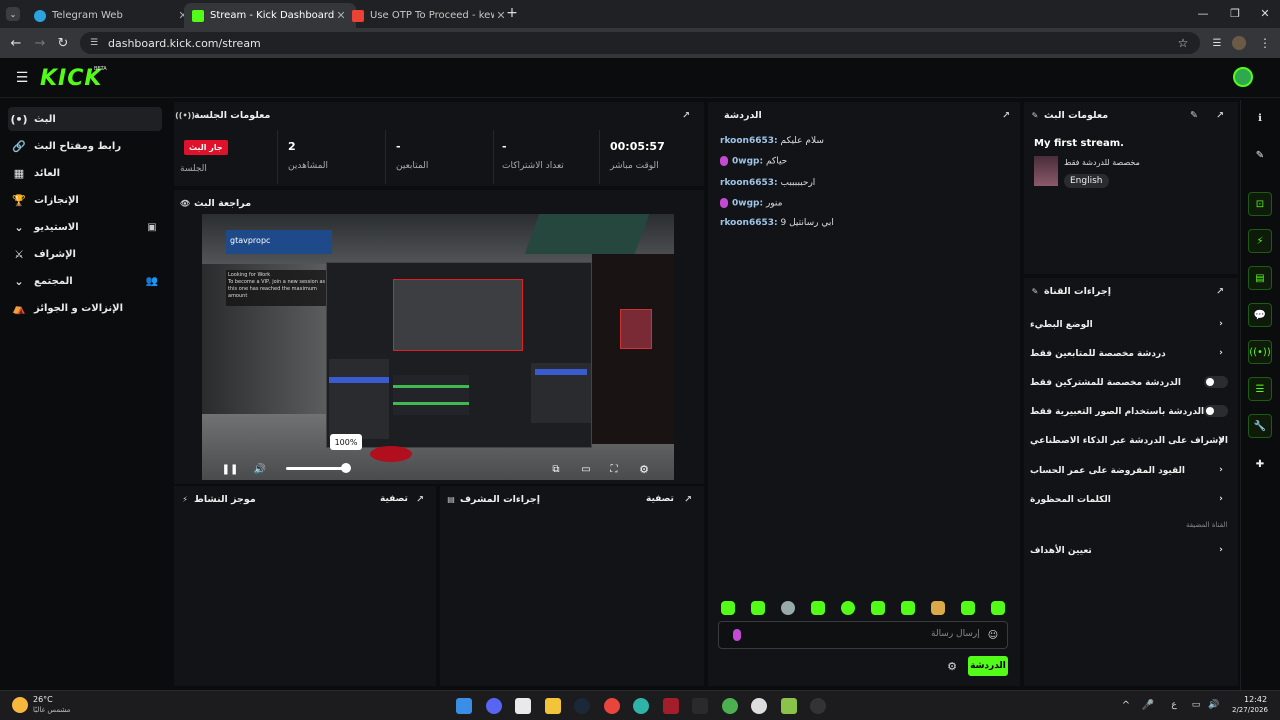  Describe the element at coordinates (85, 308) in the screenshot. I see `sidebar-item-drops: ⛺ الإنزالات و الجوائز` at that location.